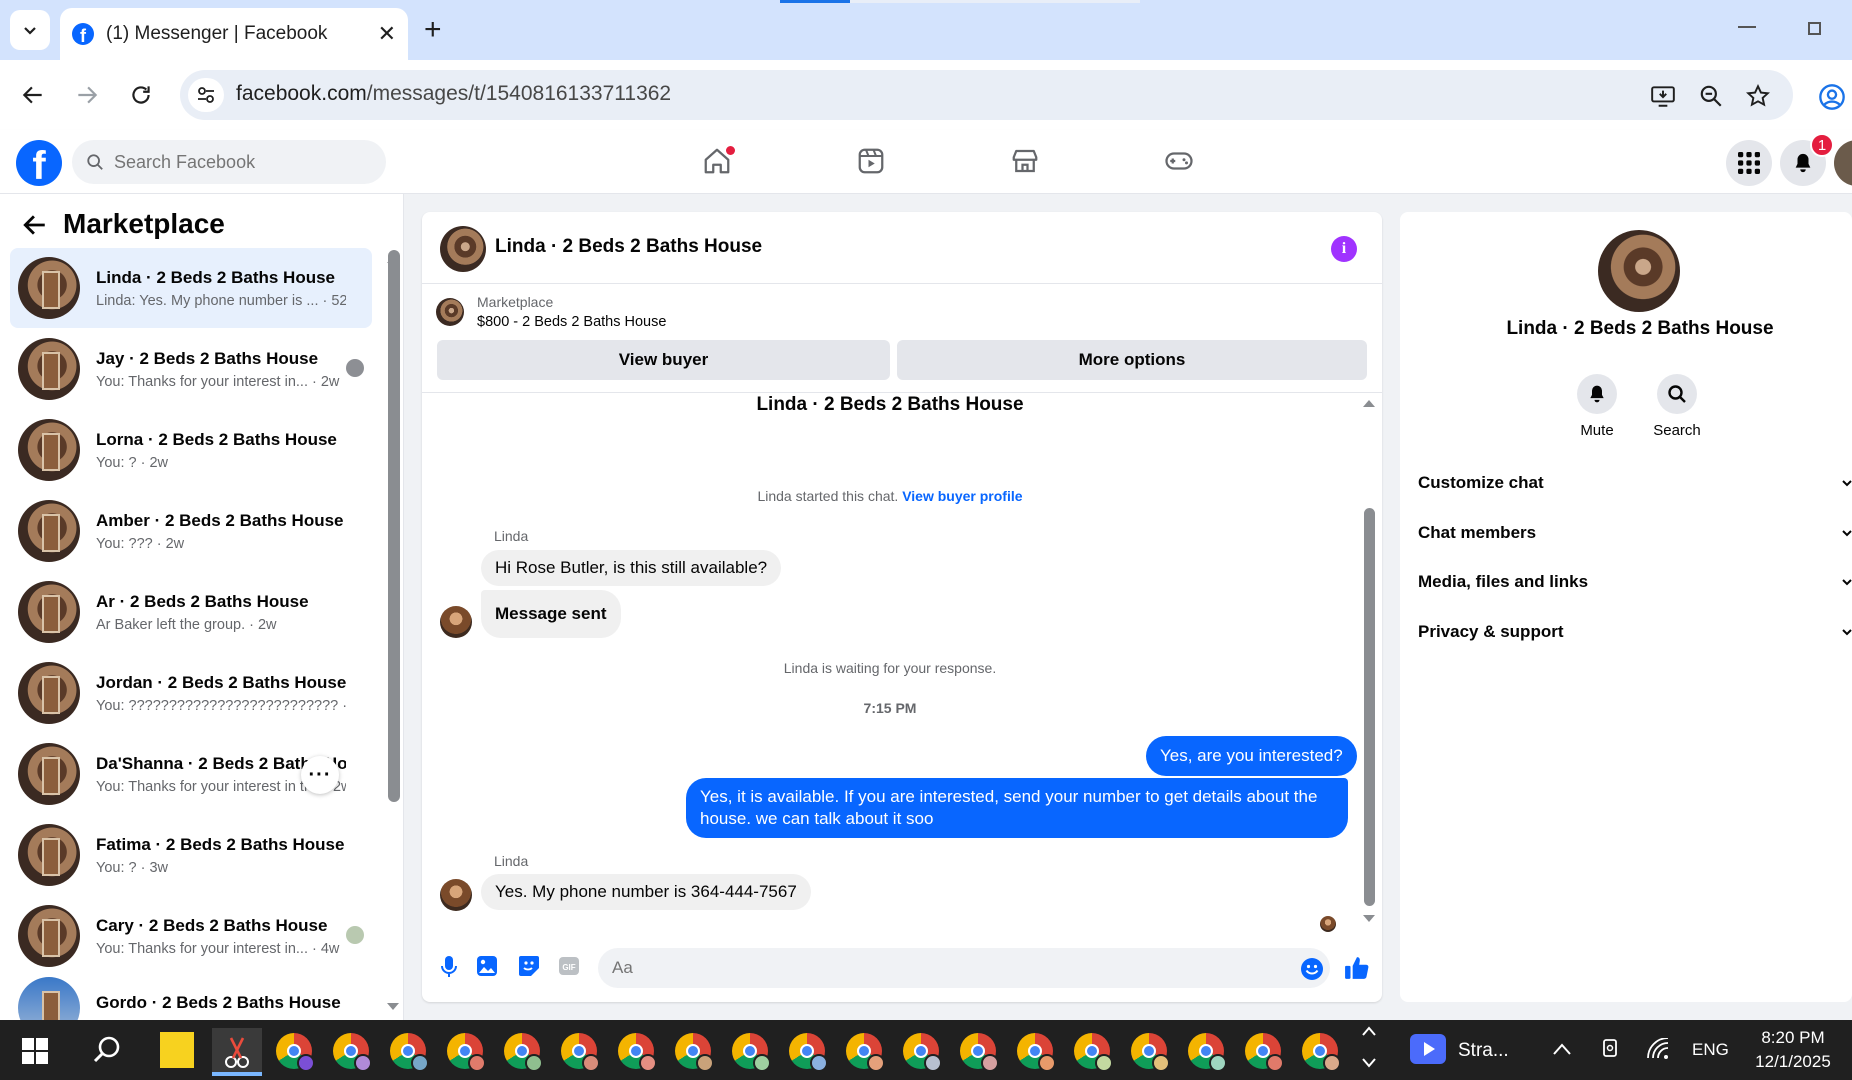 This screenshot has height=1080, width=1852. I want to click on customize-chat-row: Customize chat, so click(1481, 483).